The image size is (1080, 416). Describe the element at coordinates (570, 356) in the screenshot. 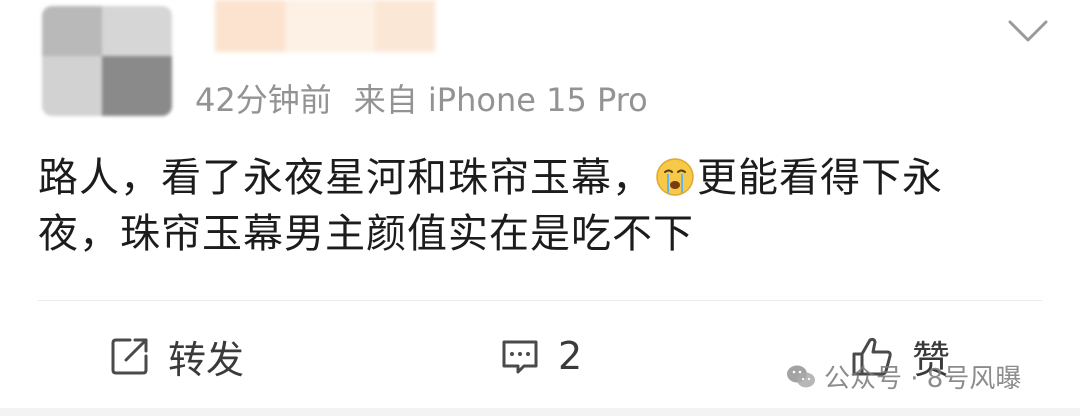

I see `comment-count: 2` at that location.